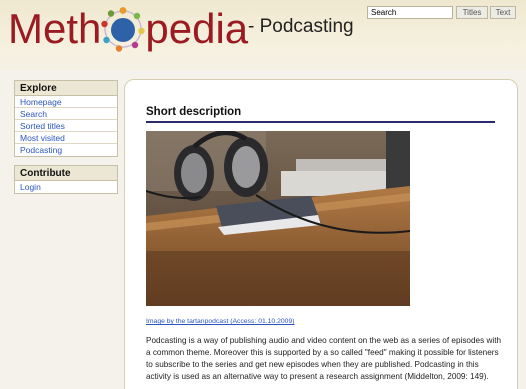  What do you see at coordinates (66, 138) in the screenshot?
I see `sidebar-item-most-visited: Most visited` at bounding box center [66, 138].